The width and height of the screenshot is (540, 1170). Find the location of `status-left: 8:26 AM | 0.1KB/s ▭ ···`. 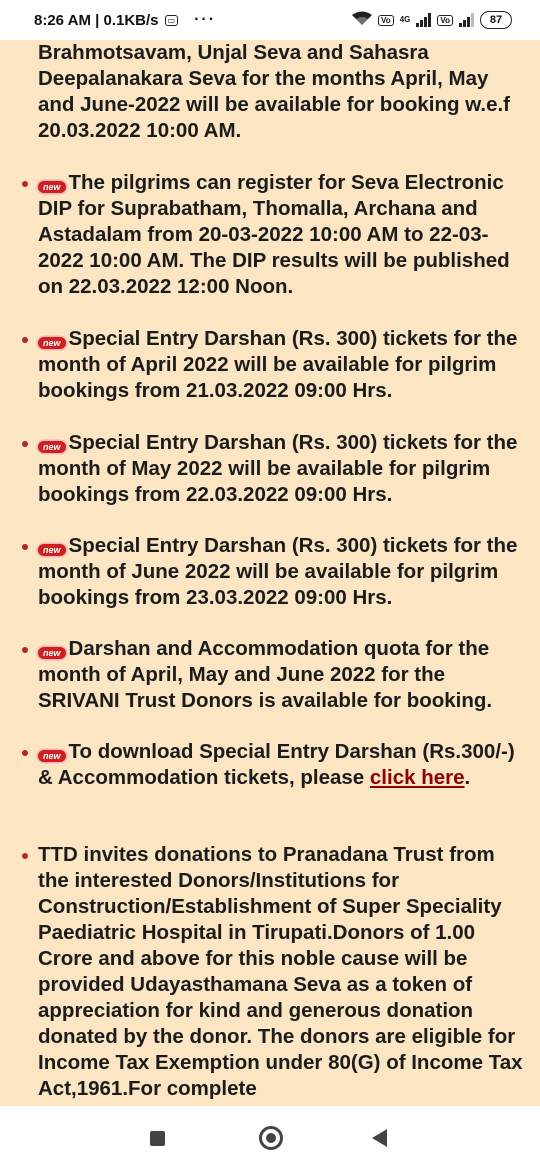

status-left: 8:26 AM | 0.1KB/s ▭ ··· is located at coordinates (125, 20).